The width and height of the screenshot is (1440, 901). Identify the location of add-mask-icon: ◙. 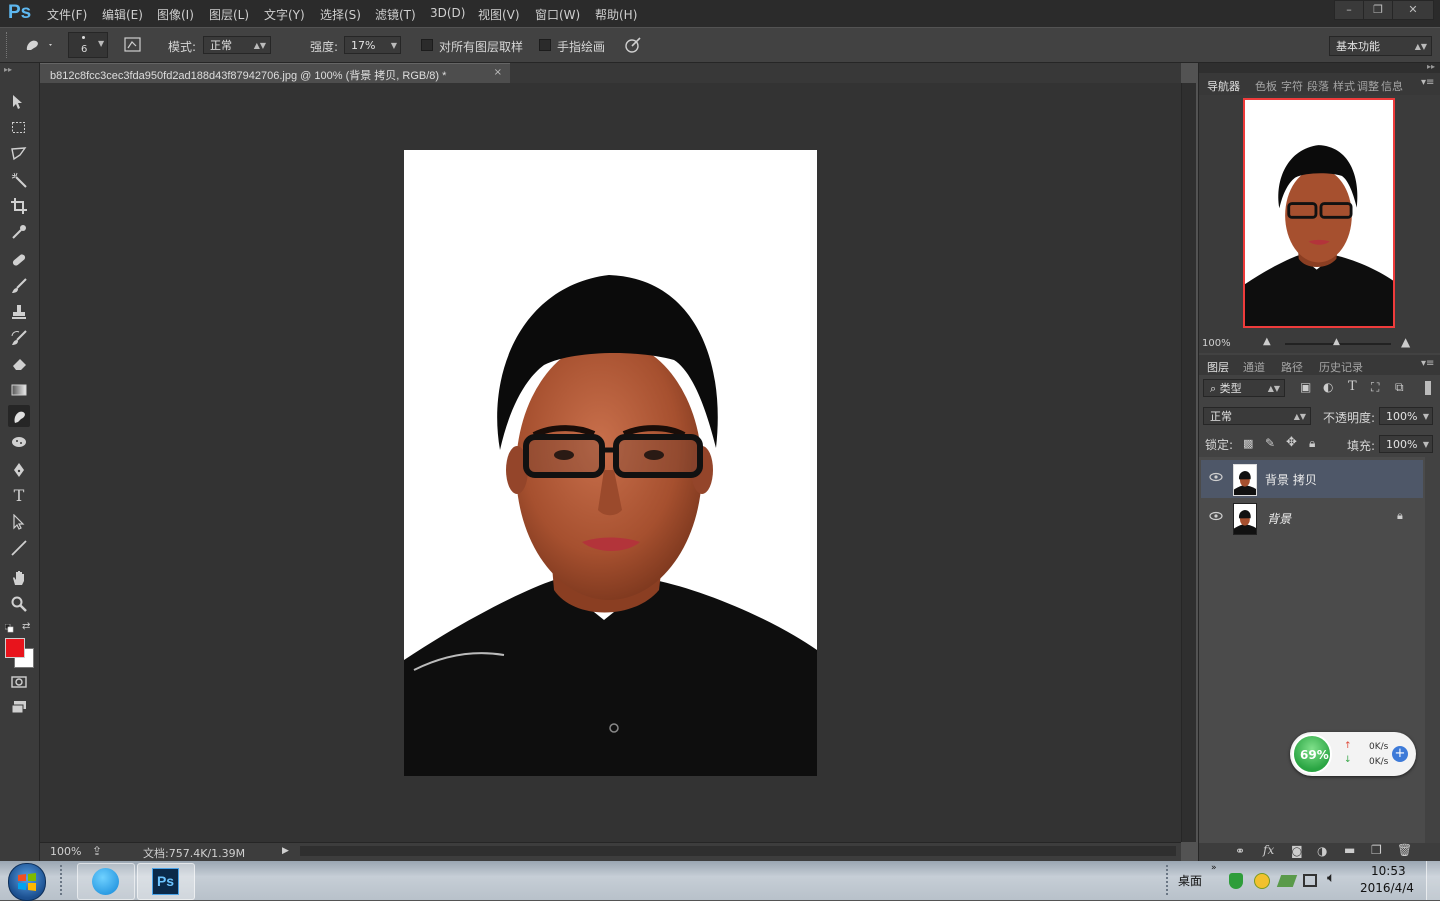
(1297, 851).